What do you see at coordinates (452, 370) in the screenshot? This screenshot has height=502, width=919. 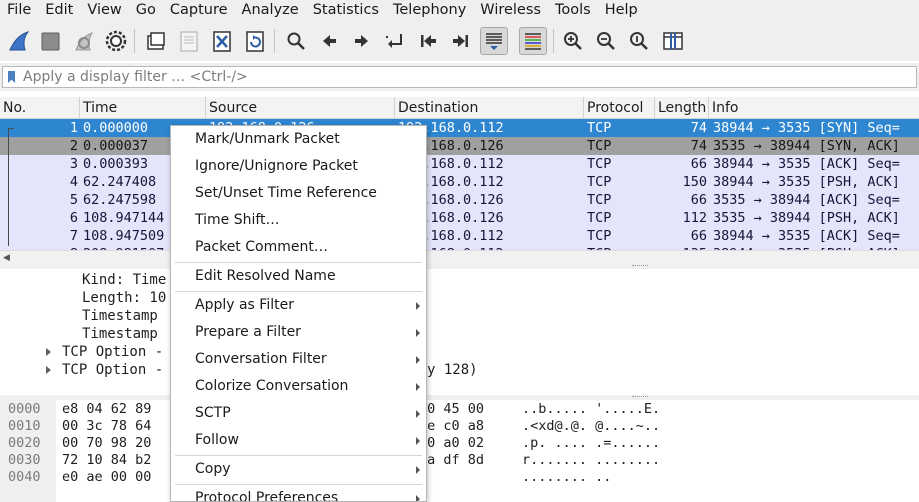 I see `details-tree-item-fragment: y 128)` at bounding box center [452, 370].